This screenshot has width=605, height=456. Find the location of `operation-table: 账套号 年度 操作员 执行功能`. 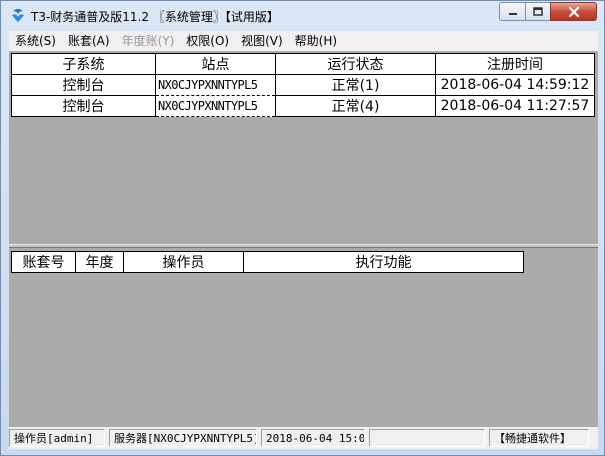

operation-table: 账套号 年度 操作员 执行功能 is located at coordinates (267, 262).